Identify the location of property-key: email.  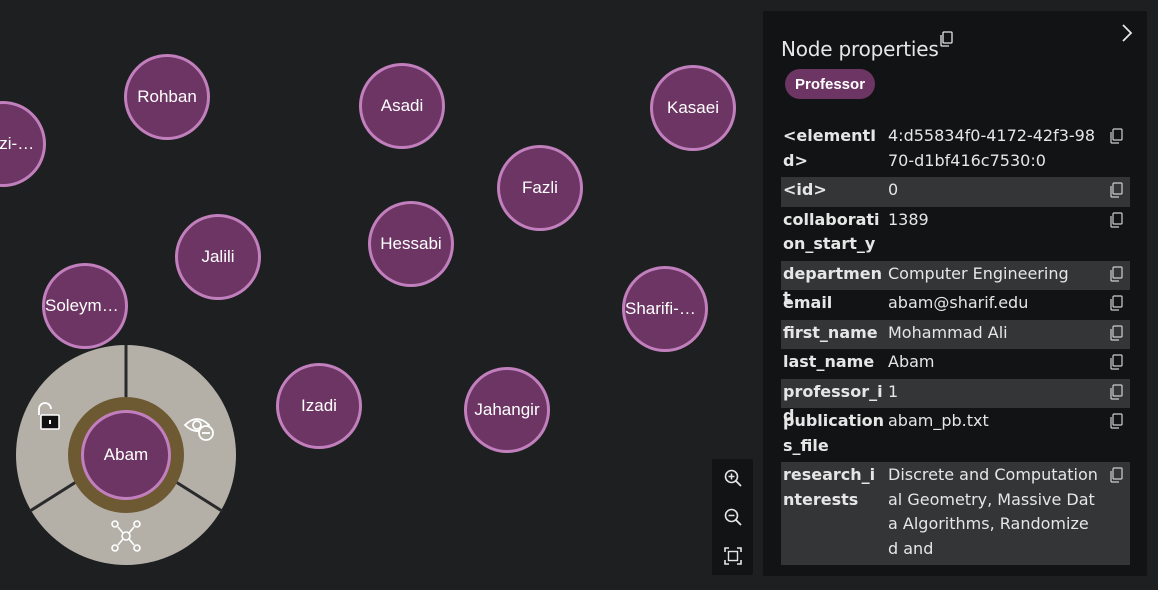
(808, 302).